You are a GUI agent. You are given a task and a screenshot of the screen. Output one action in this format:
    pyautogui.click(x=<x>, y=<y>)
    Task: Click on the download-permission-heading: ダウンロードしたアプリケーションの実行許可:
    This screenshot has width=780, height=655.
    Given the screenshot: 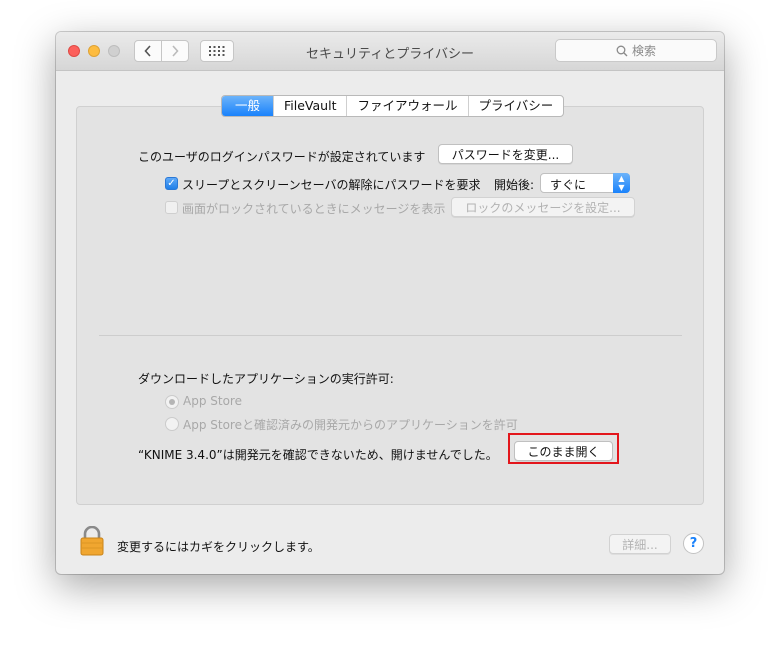 What is the action you would take?
    pyautogui.click(x=266, y=379)
    